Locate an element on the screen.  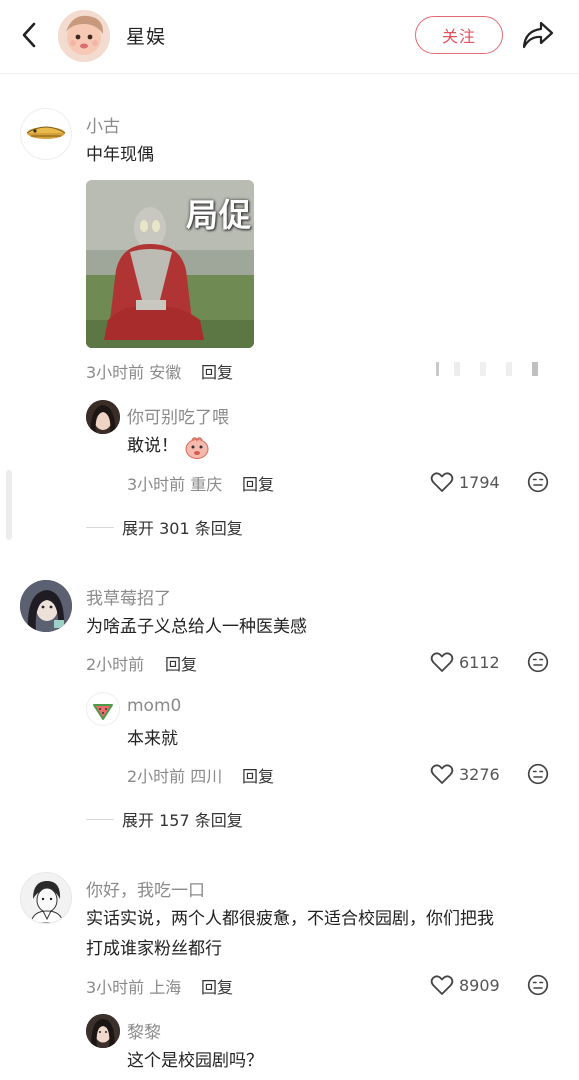
reply-username: mom0 is located at coordinates (154, 706).